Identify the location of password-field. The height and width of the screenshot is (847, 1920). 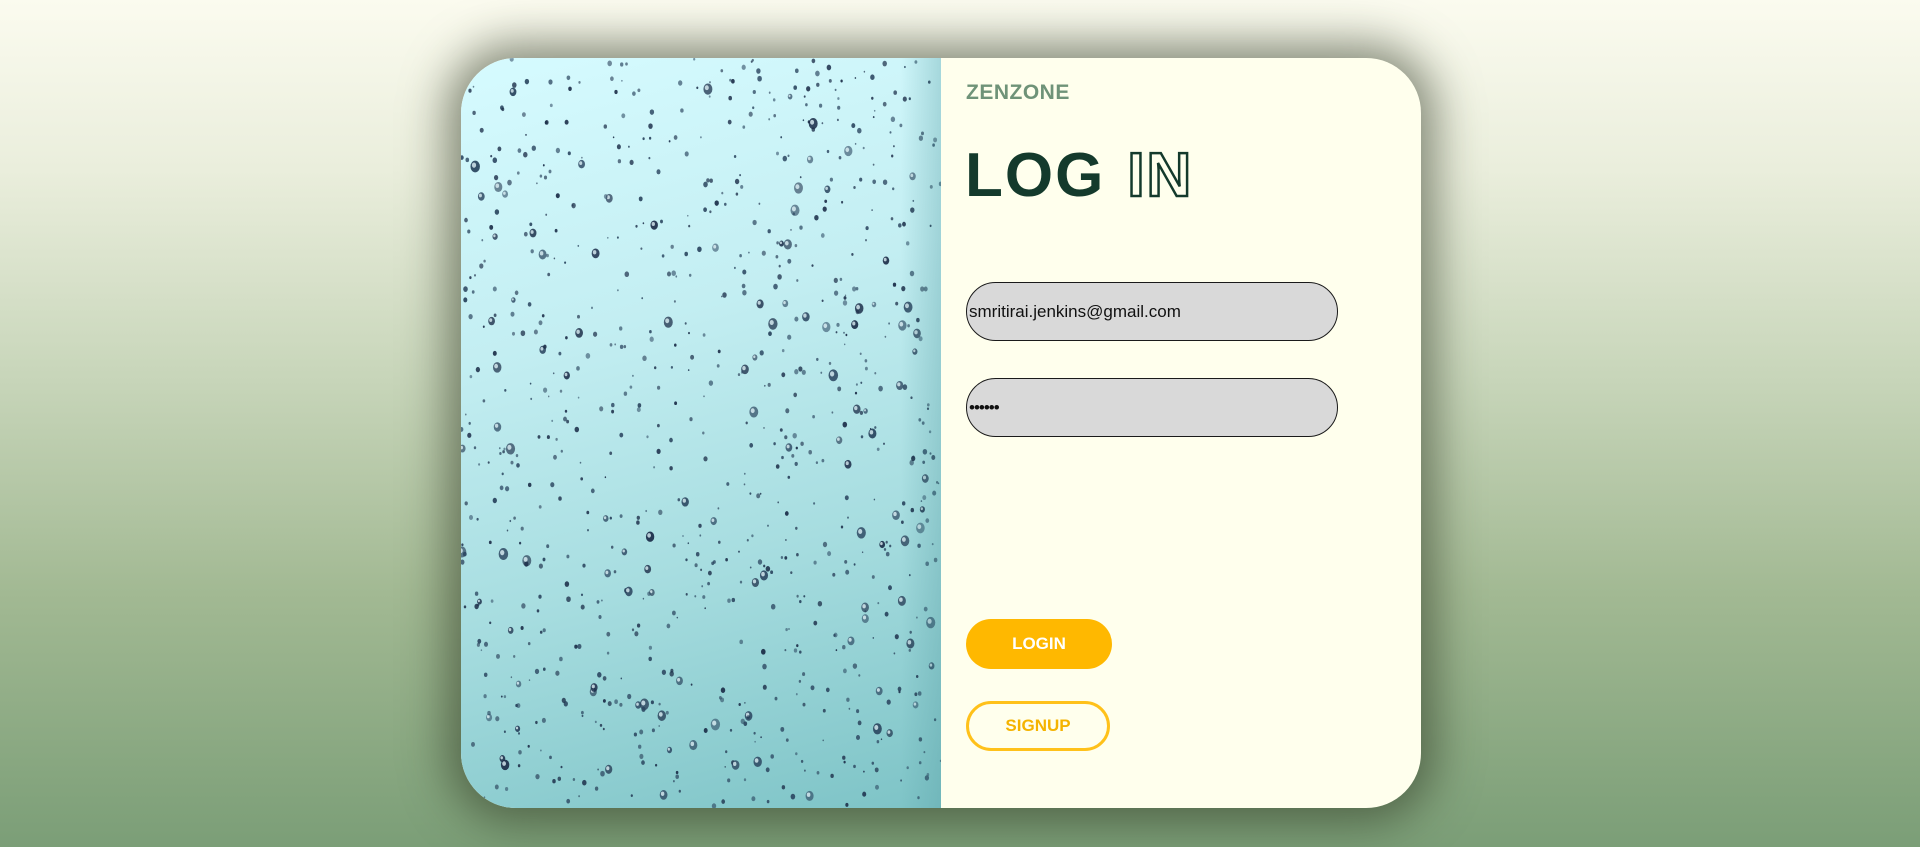
(1152, 407).